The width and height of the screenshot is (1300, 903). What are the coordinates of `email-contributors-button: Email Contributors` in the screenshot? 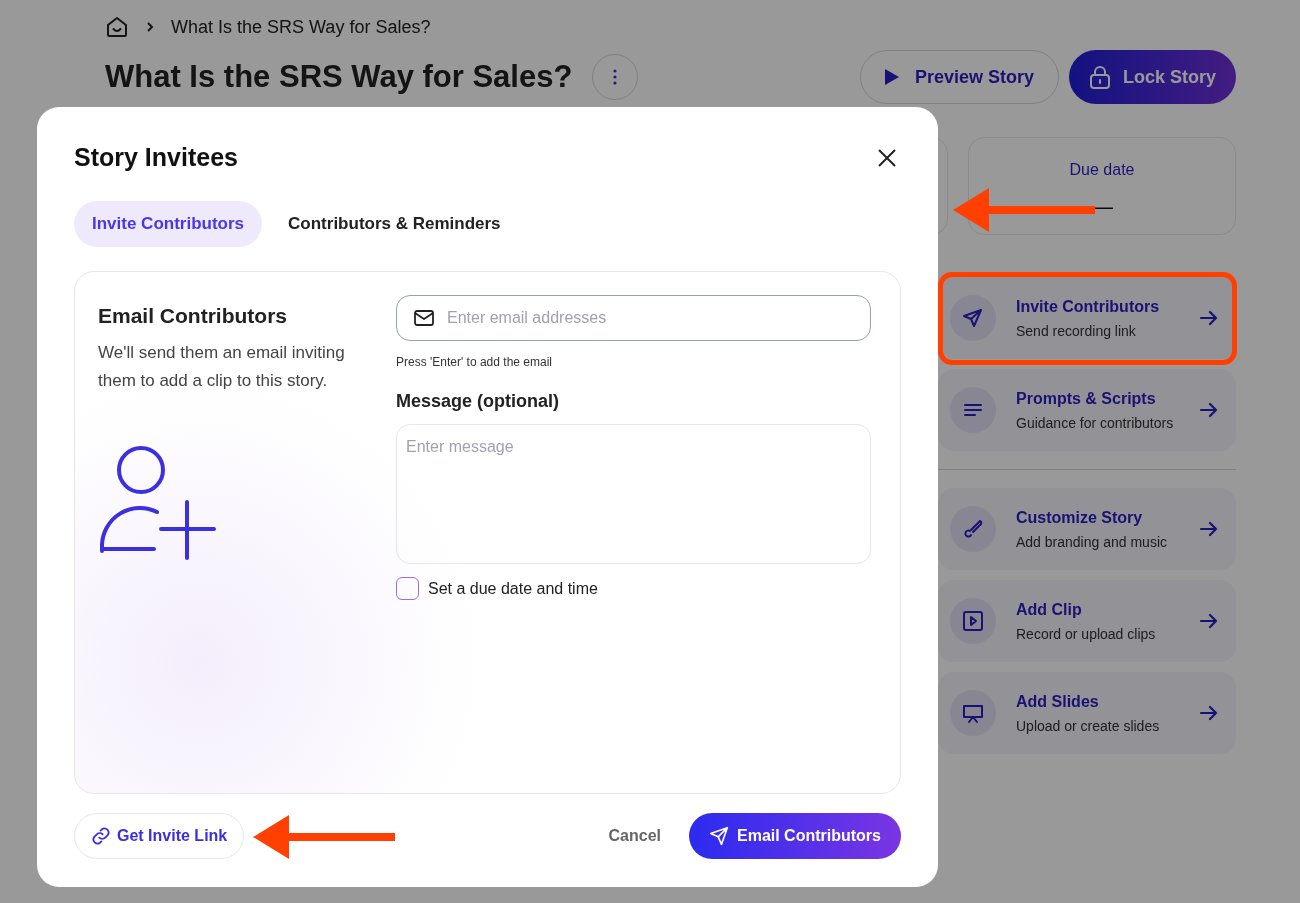 It's located at (795, 836).